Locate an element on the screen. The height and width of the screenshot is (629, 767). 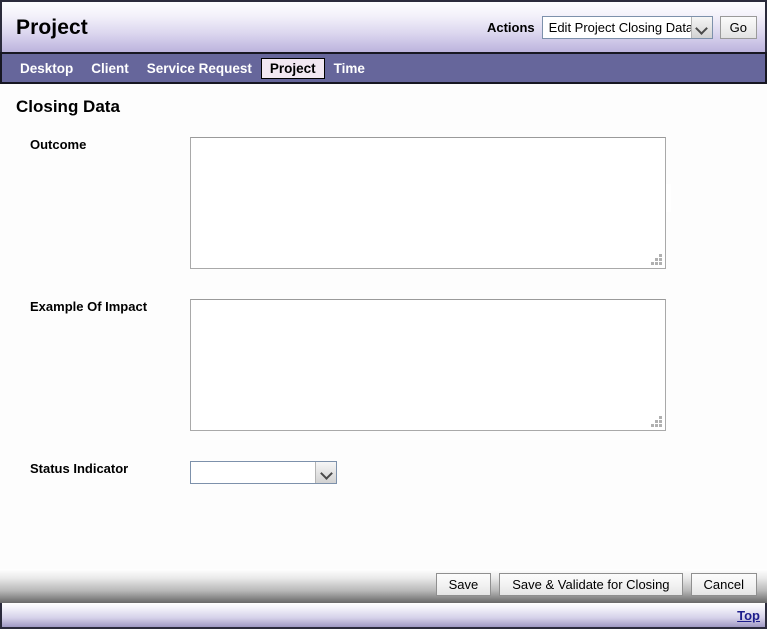
actions-select-value: Edit Project Closing Data is located at coordinates (616, 27).